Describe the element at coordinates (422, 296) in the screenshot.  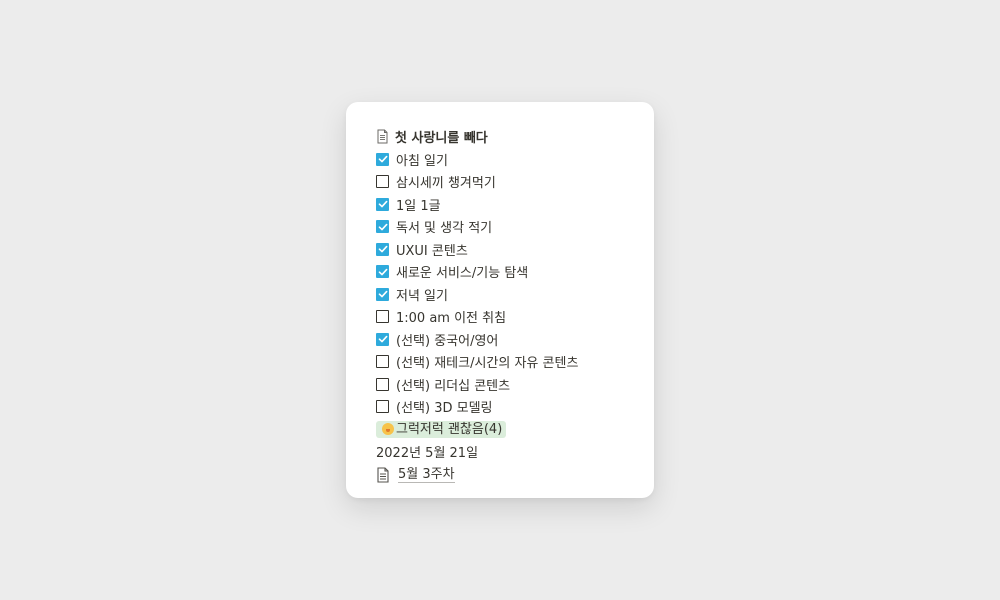
I see `todo-label: 저녁 일기` at that location.